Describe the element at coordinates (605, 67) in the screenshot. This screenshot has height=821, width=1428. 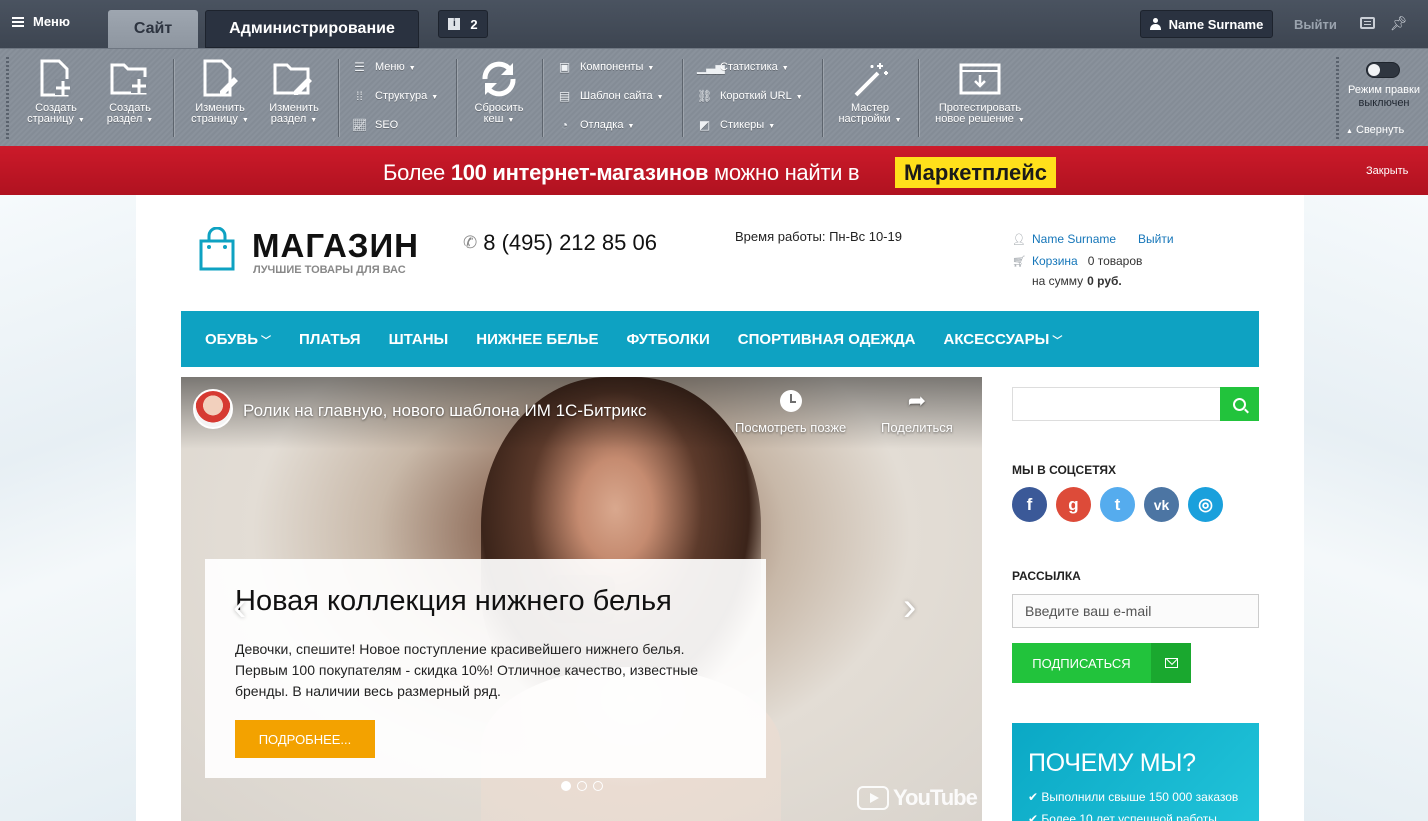
I see `toolbar-components-item: ▣ Компоненты ▼` at that location.